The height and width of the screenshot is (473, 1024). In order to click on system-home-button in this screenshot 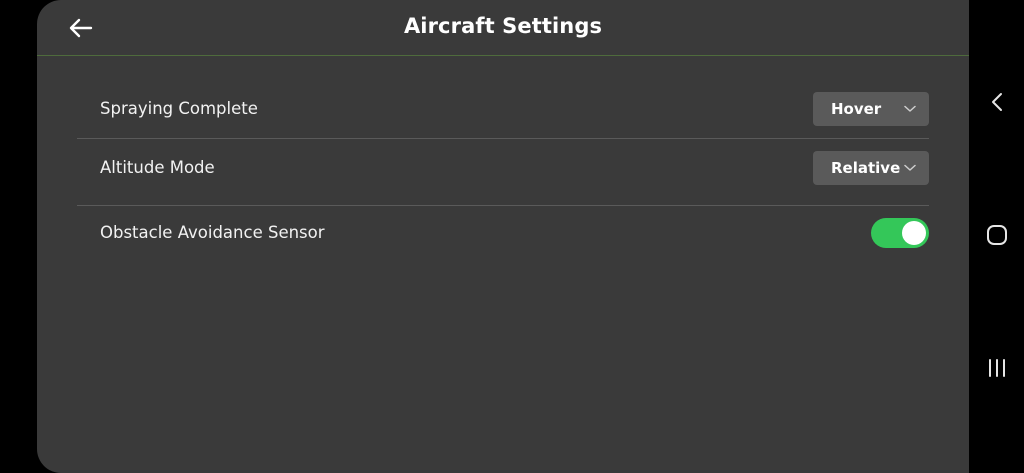, I will do `click(997, 235)`.